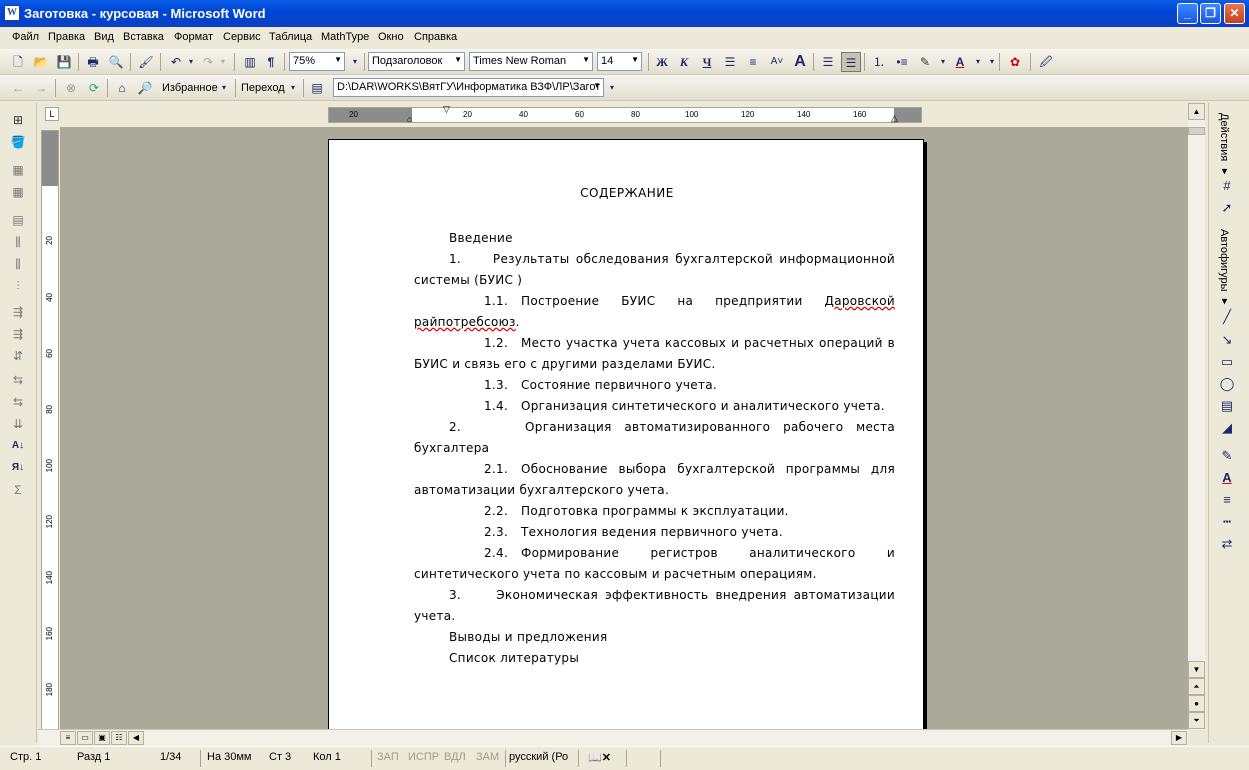  Describe the element at coordinates (18, 402) in the screenshot. I see `table-tool2-icon: ⇆` at that location.